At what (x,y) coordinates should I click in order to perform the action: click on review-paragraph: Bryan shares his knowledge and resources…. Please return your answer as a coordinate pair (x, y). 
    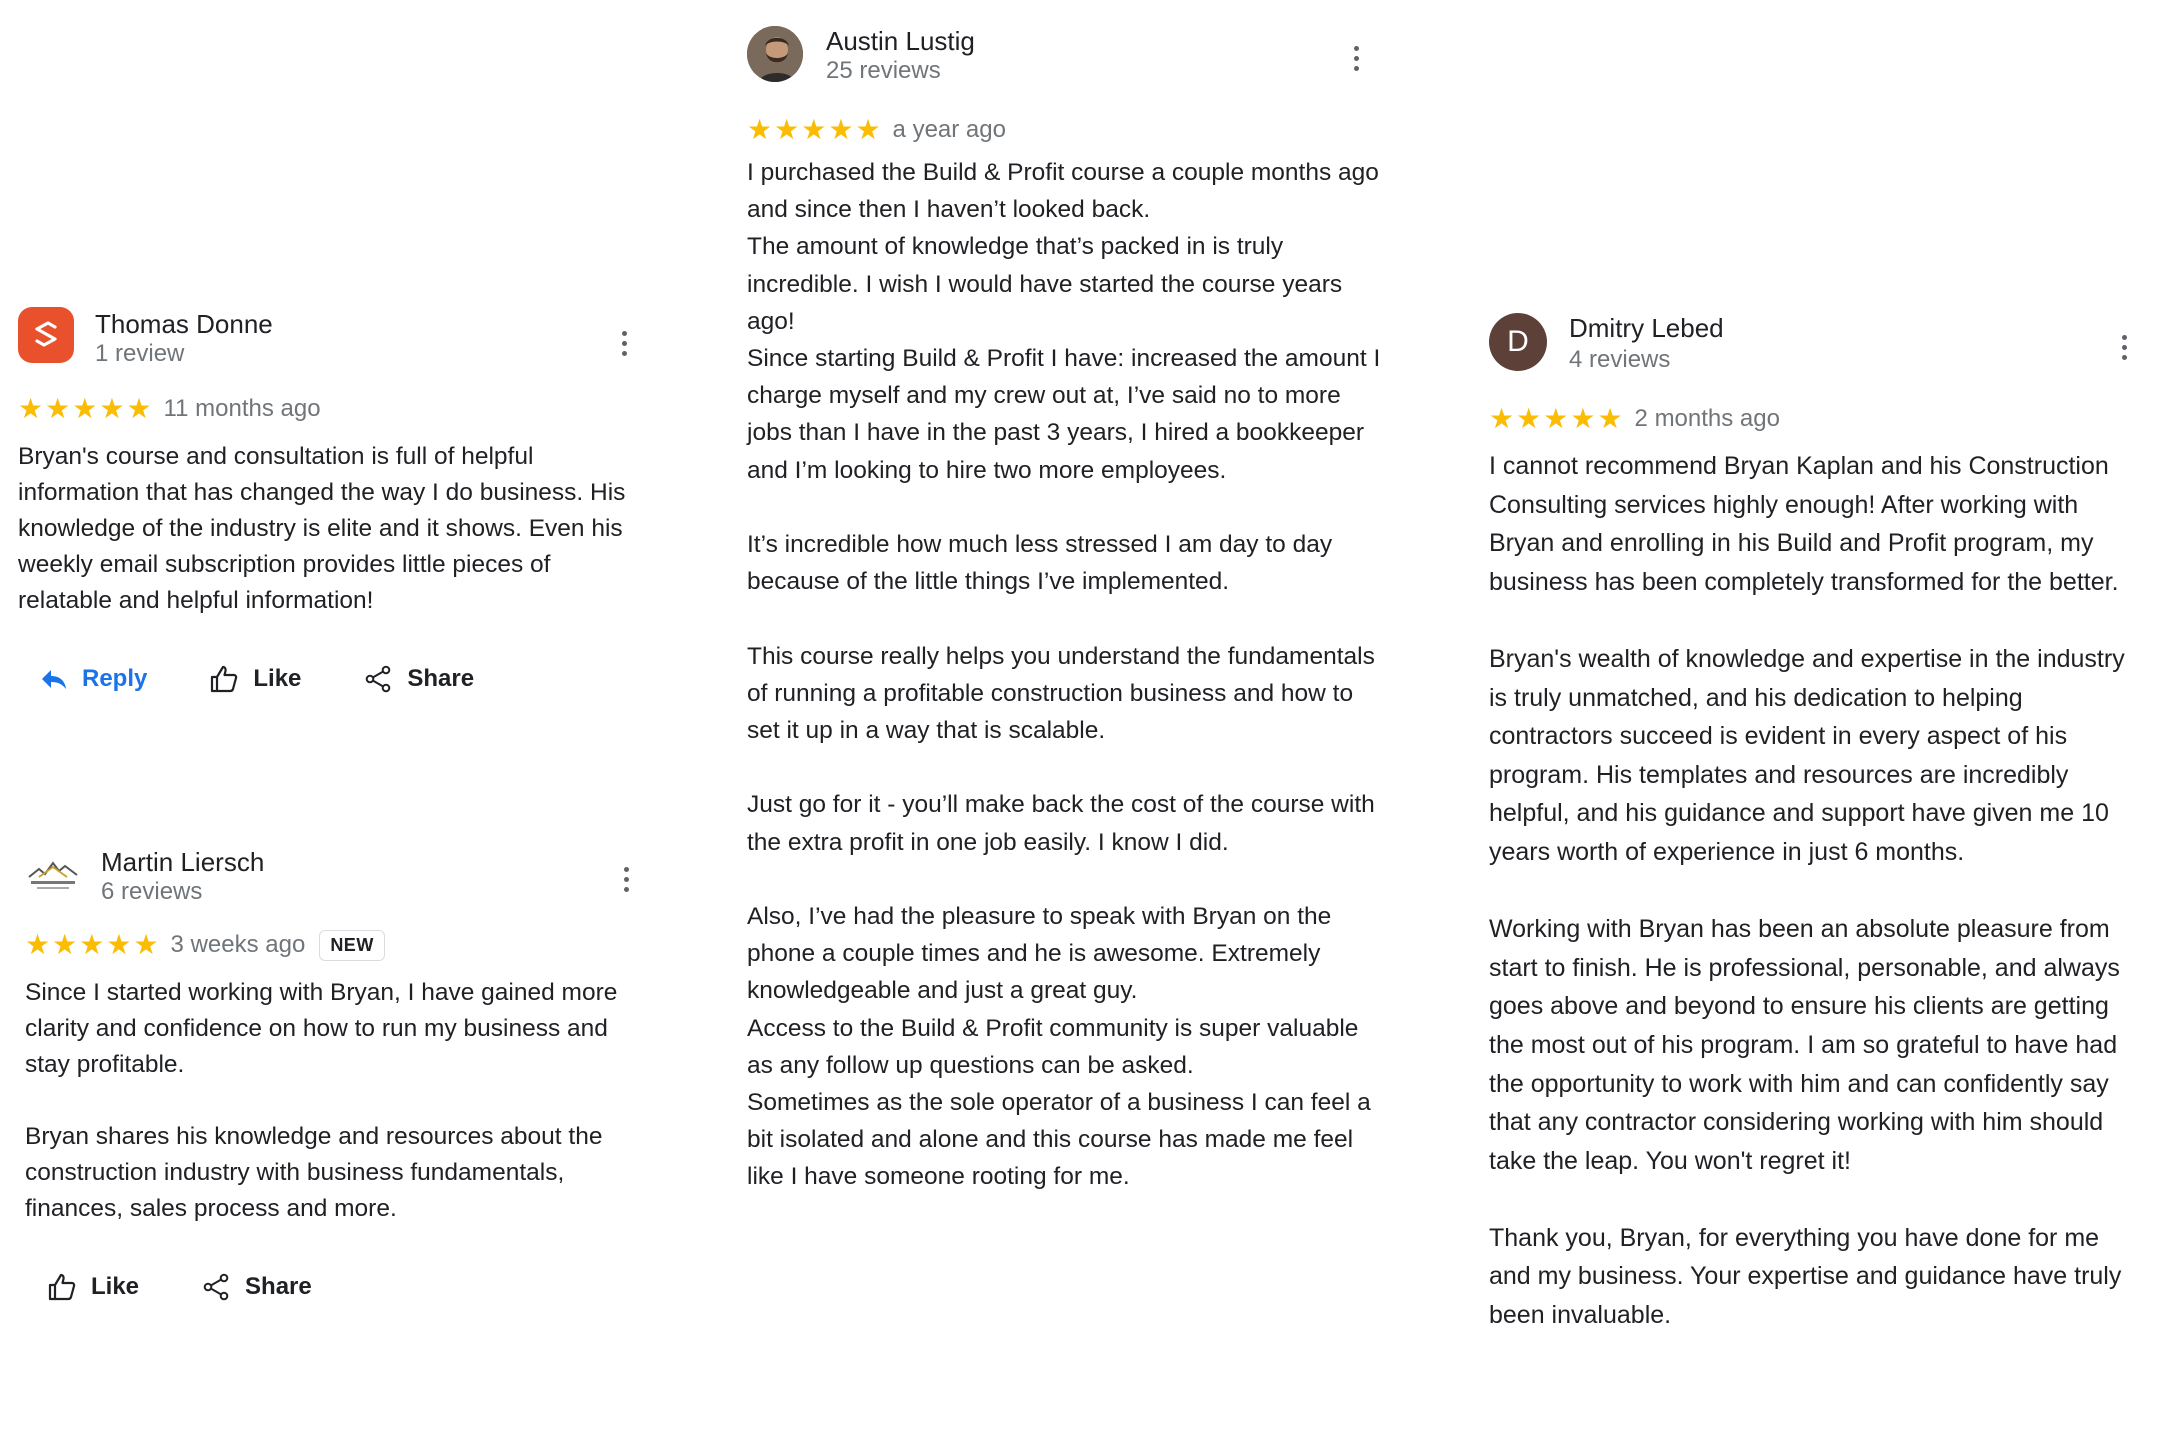
    Looking at the image, I should click on (314, 1172).